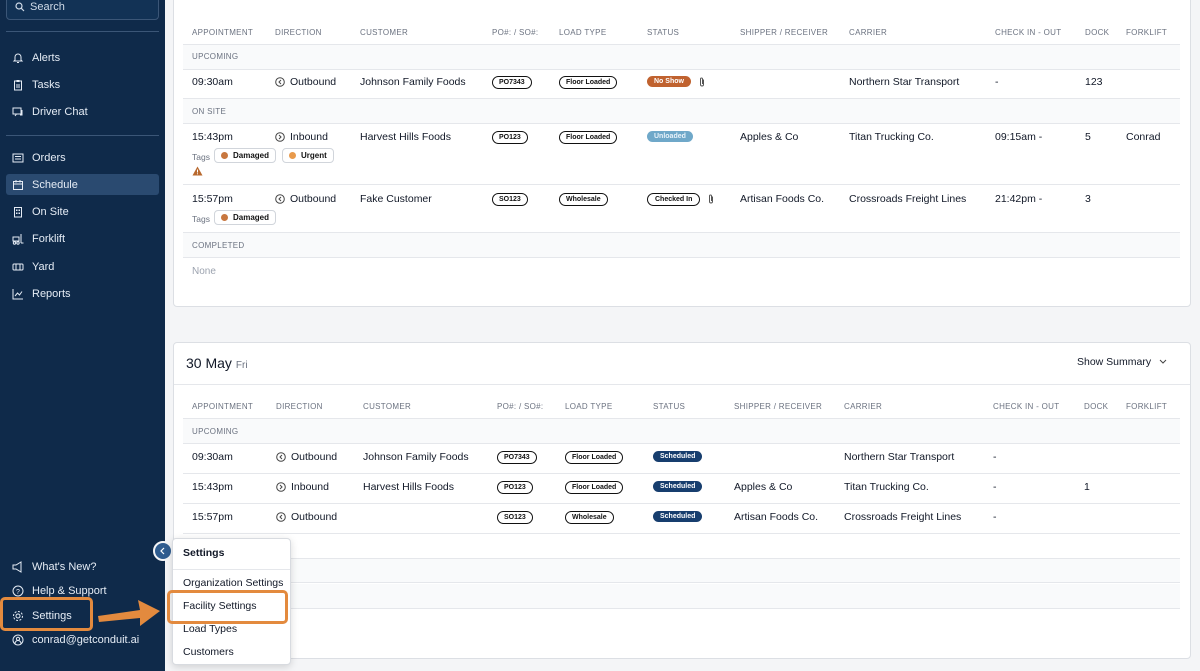 The image size is (1200, 671). I want to click on status-badge: No Show, so click(669, 81).